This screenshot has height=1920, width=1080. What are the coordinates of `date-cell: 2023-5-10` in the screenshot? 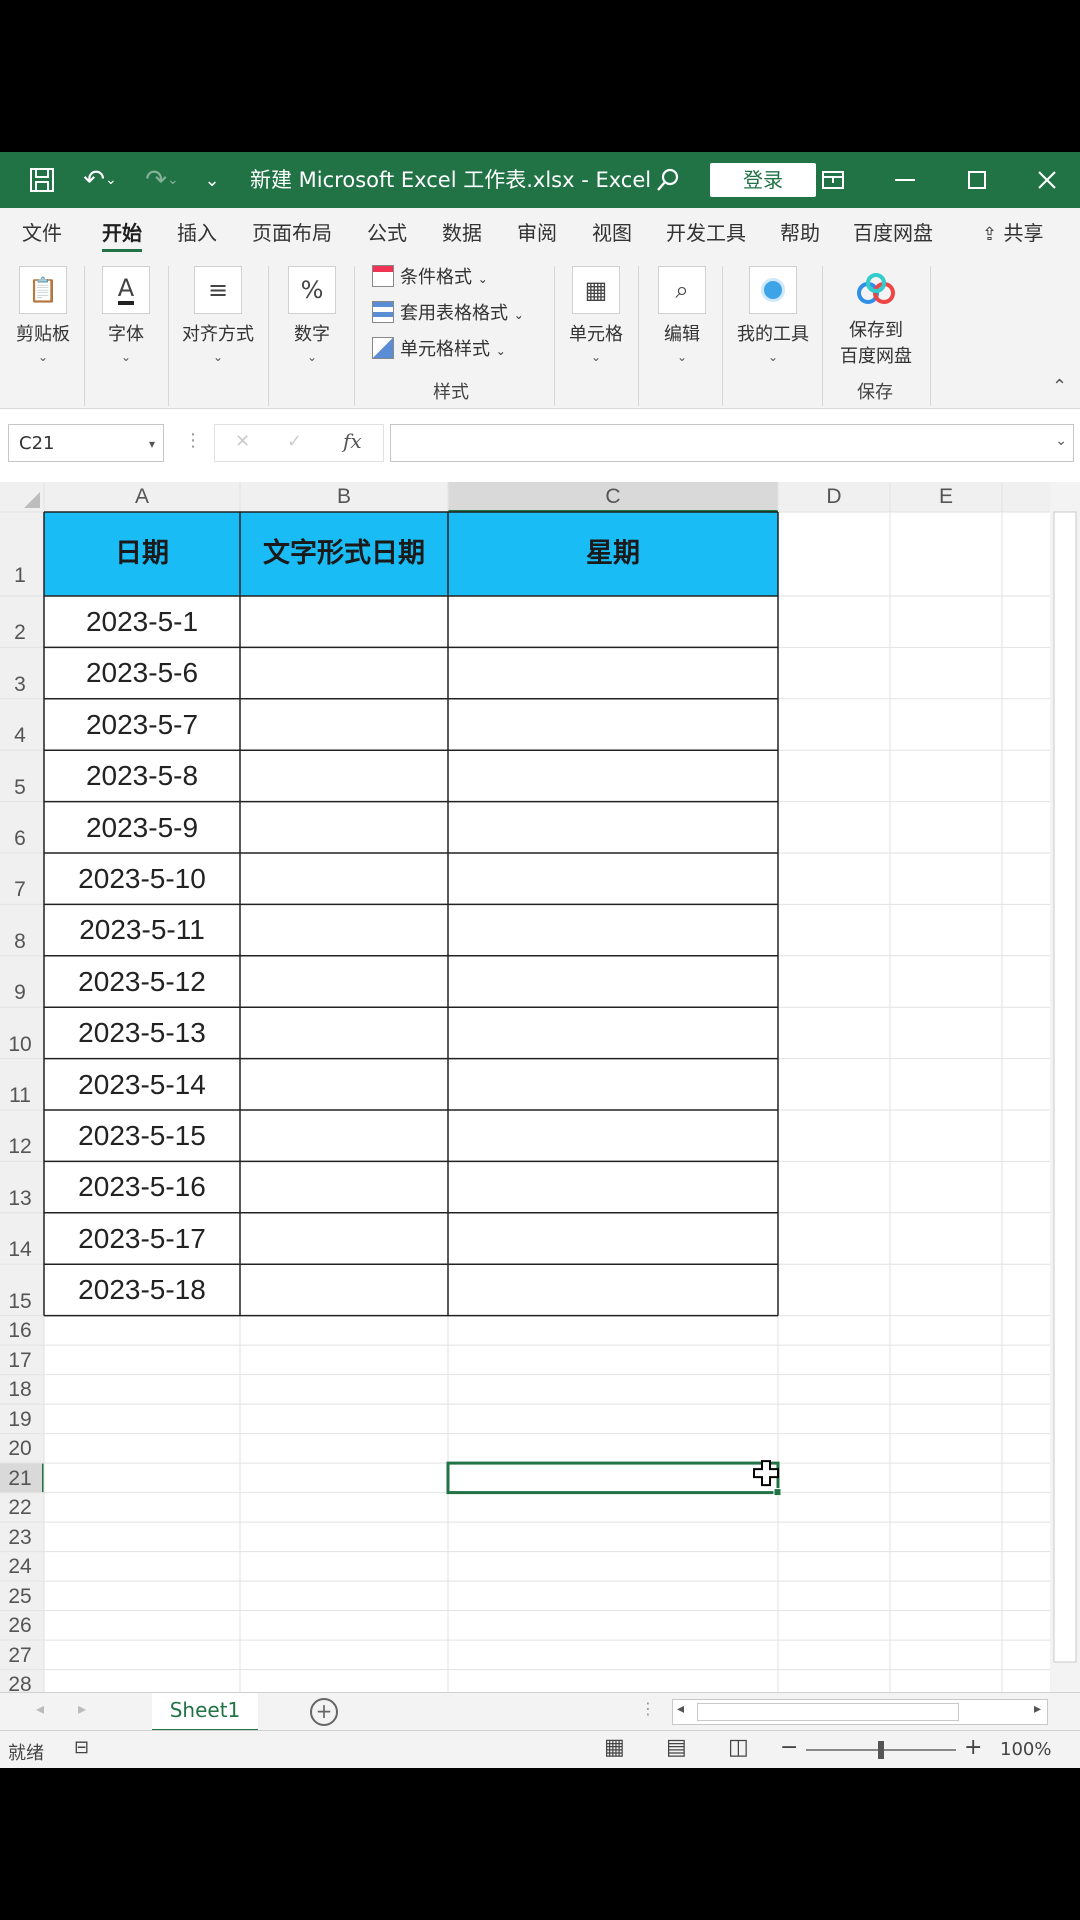 It's located at (142, 878).